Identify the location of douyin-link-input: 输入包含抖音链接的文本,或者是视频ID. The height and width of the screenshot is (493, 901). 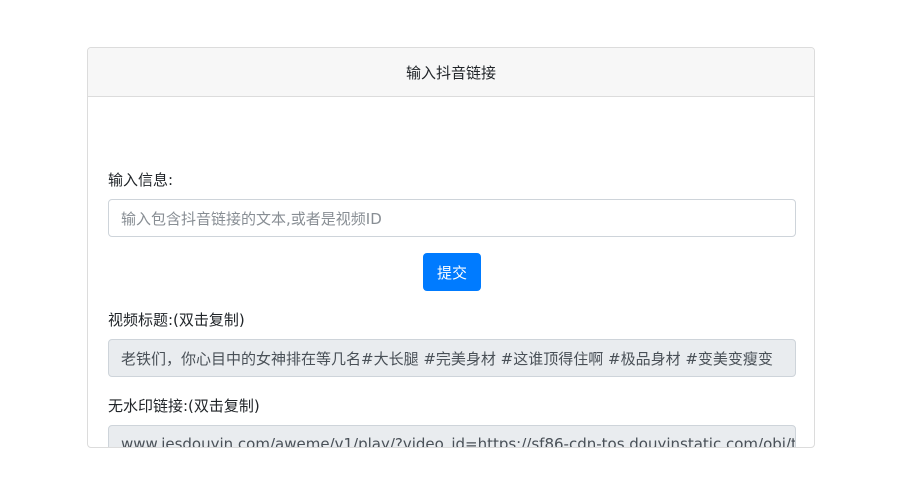
(452, 218).